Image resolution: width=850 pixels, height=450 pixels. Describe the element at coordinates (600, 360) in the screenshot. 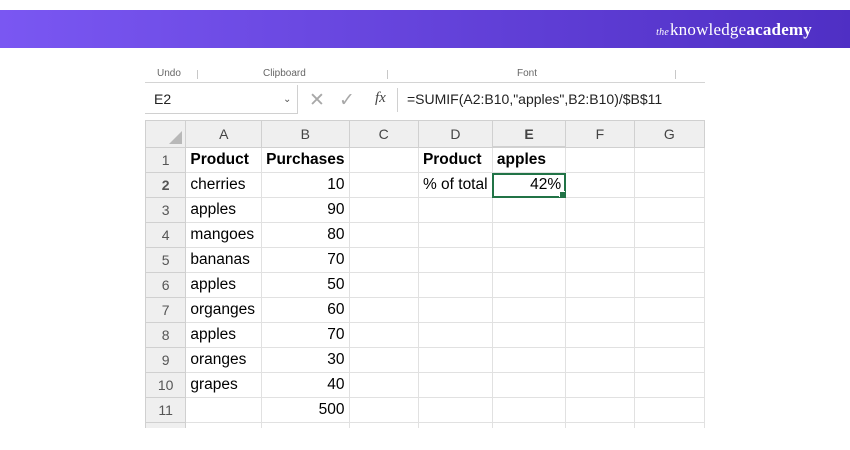

I see `cell-f9` at that location.